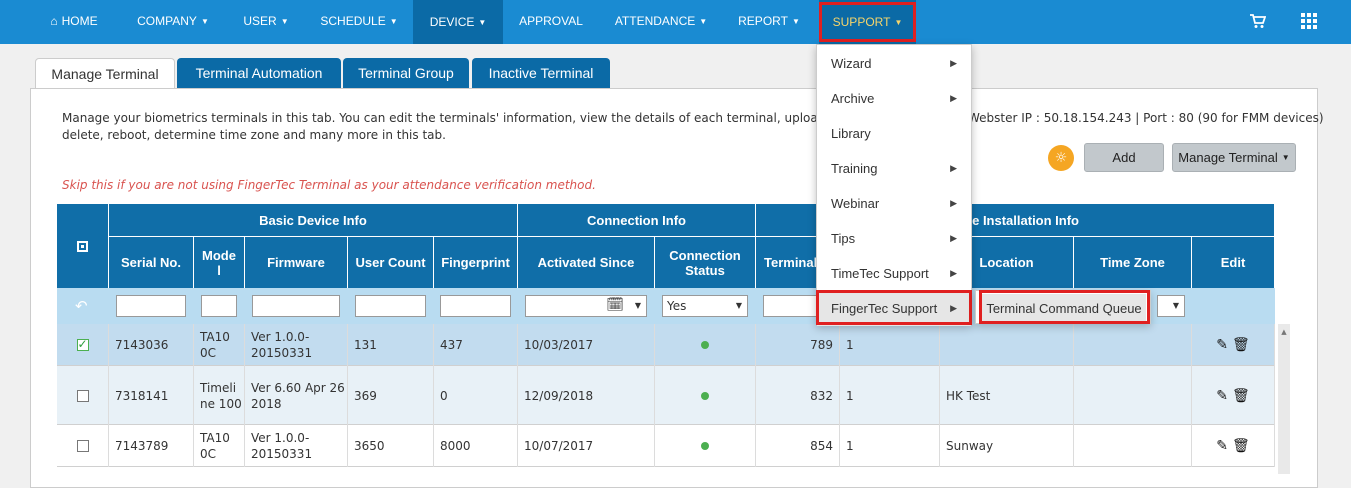 This screenshot has height=488, width=1351. Describe the element at coordinates (475, 306) in the screenshot. I see `filter-fingerprint-input` at that location.